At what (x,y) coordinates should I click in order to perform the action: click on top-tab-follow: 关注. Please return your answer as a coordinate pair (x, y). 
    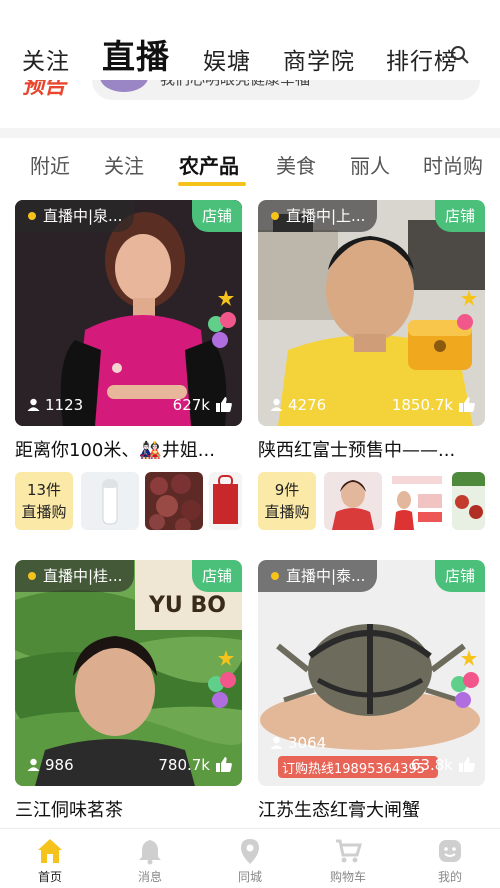
    Looking at the image, I should click on (46, 59).